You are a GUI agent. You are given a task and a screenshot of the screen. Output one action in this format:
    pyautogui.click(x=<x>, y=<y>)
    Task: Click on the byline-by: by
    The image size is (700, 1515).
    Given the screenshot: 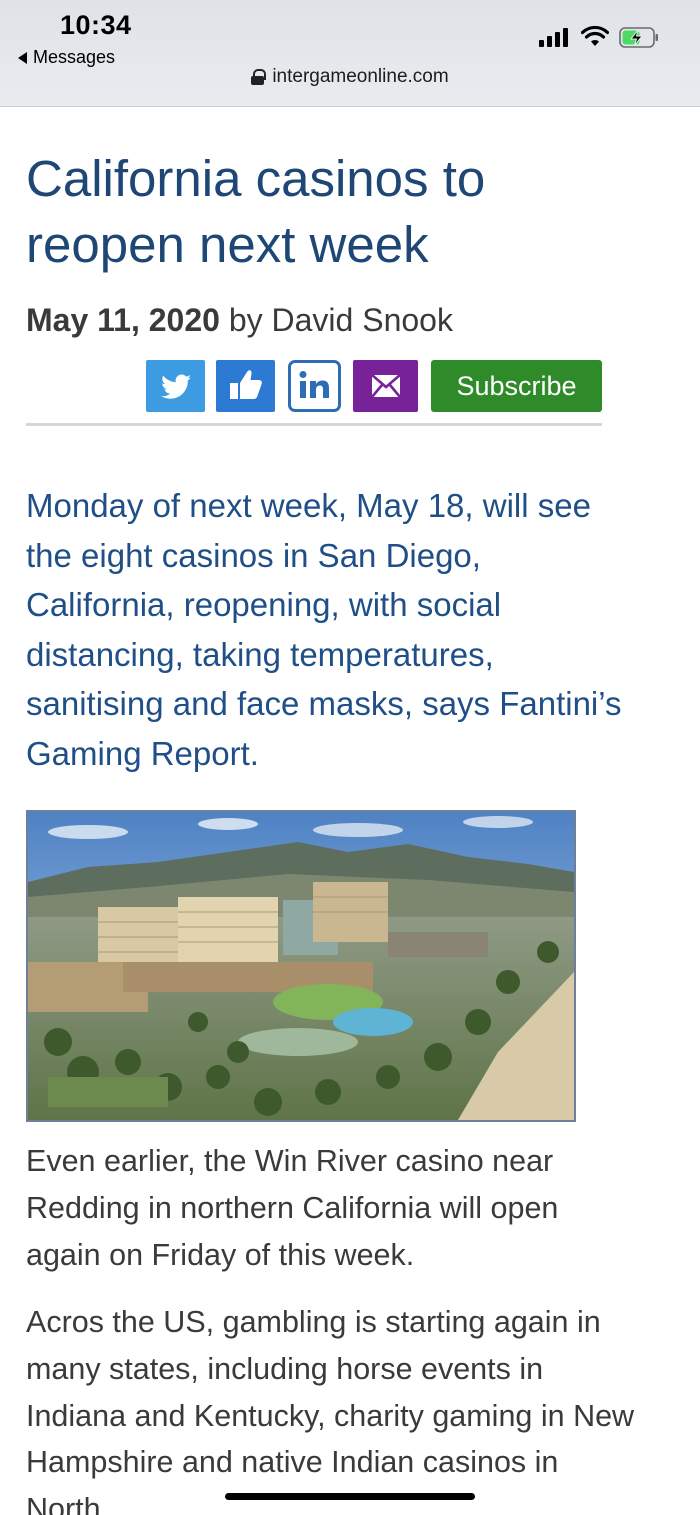 What is the action you would take?
    pyautogui.click(x=245, y=320)
    